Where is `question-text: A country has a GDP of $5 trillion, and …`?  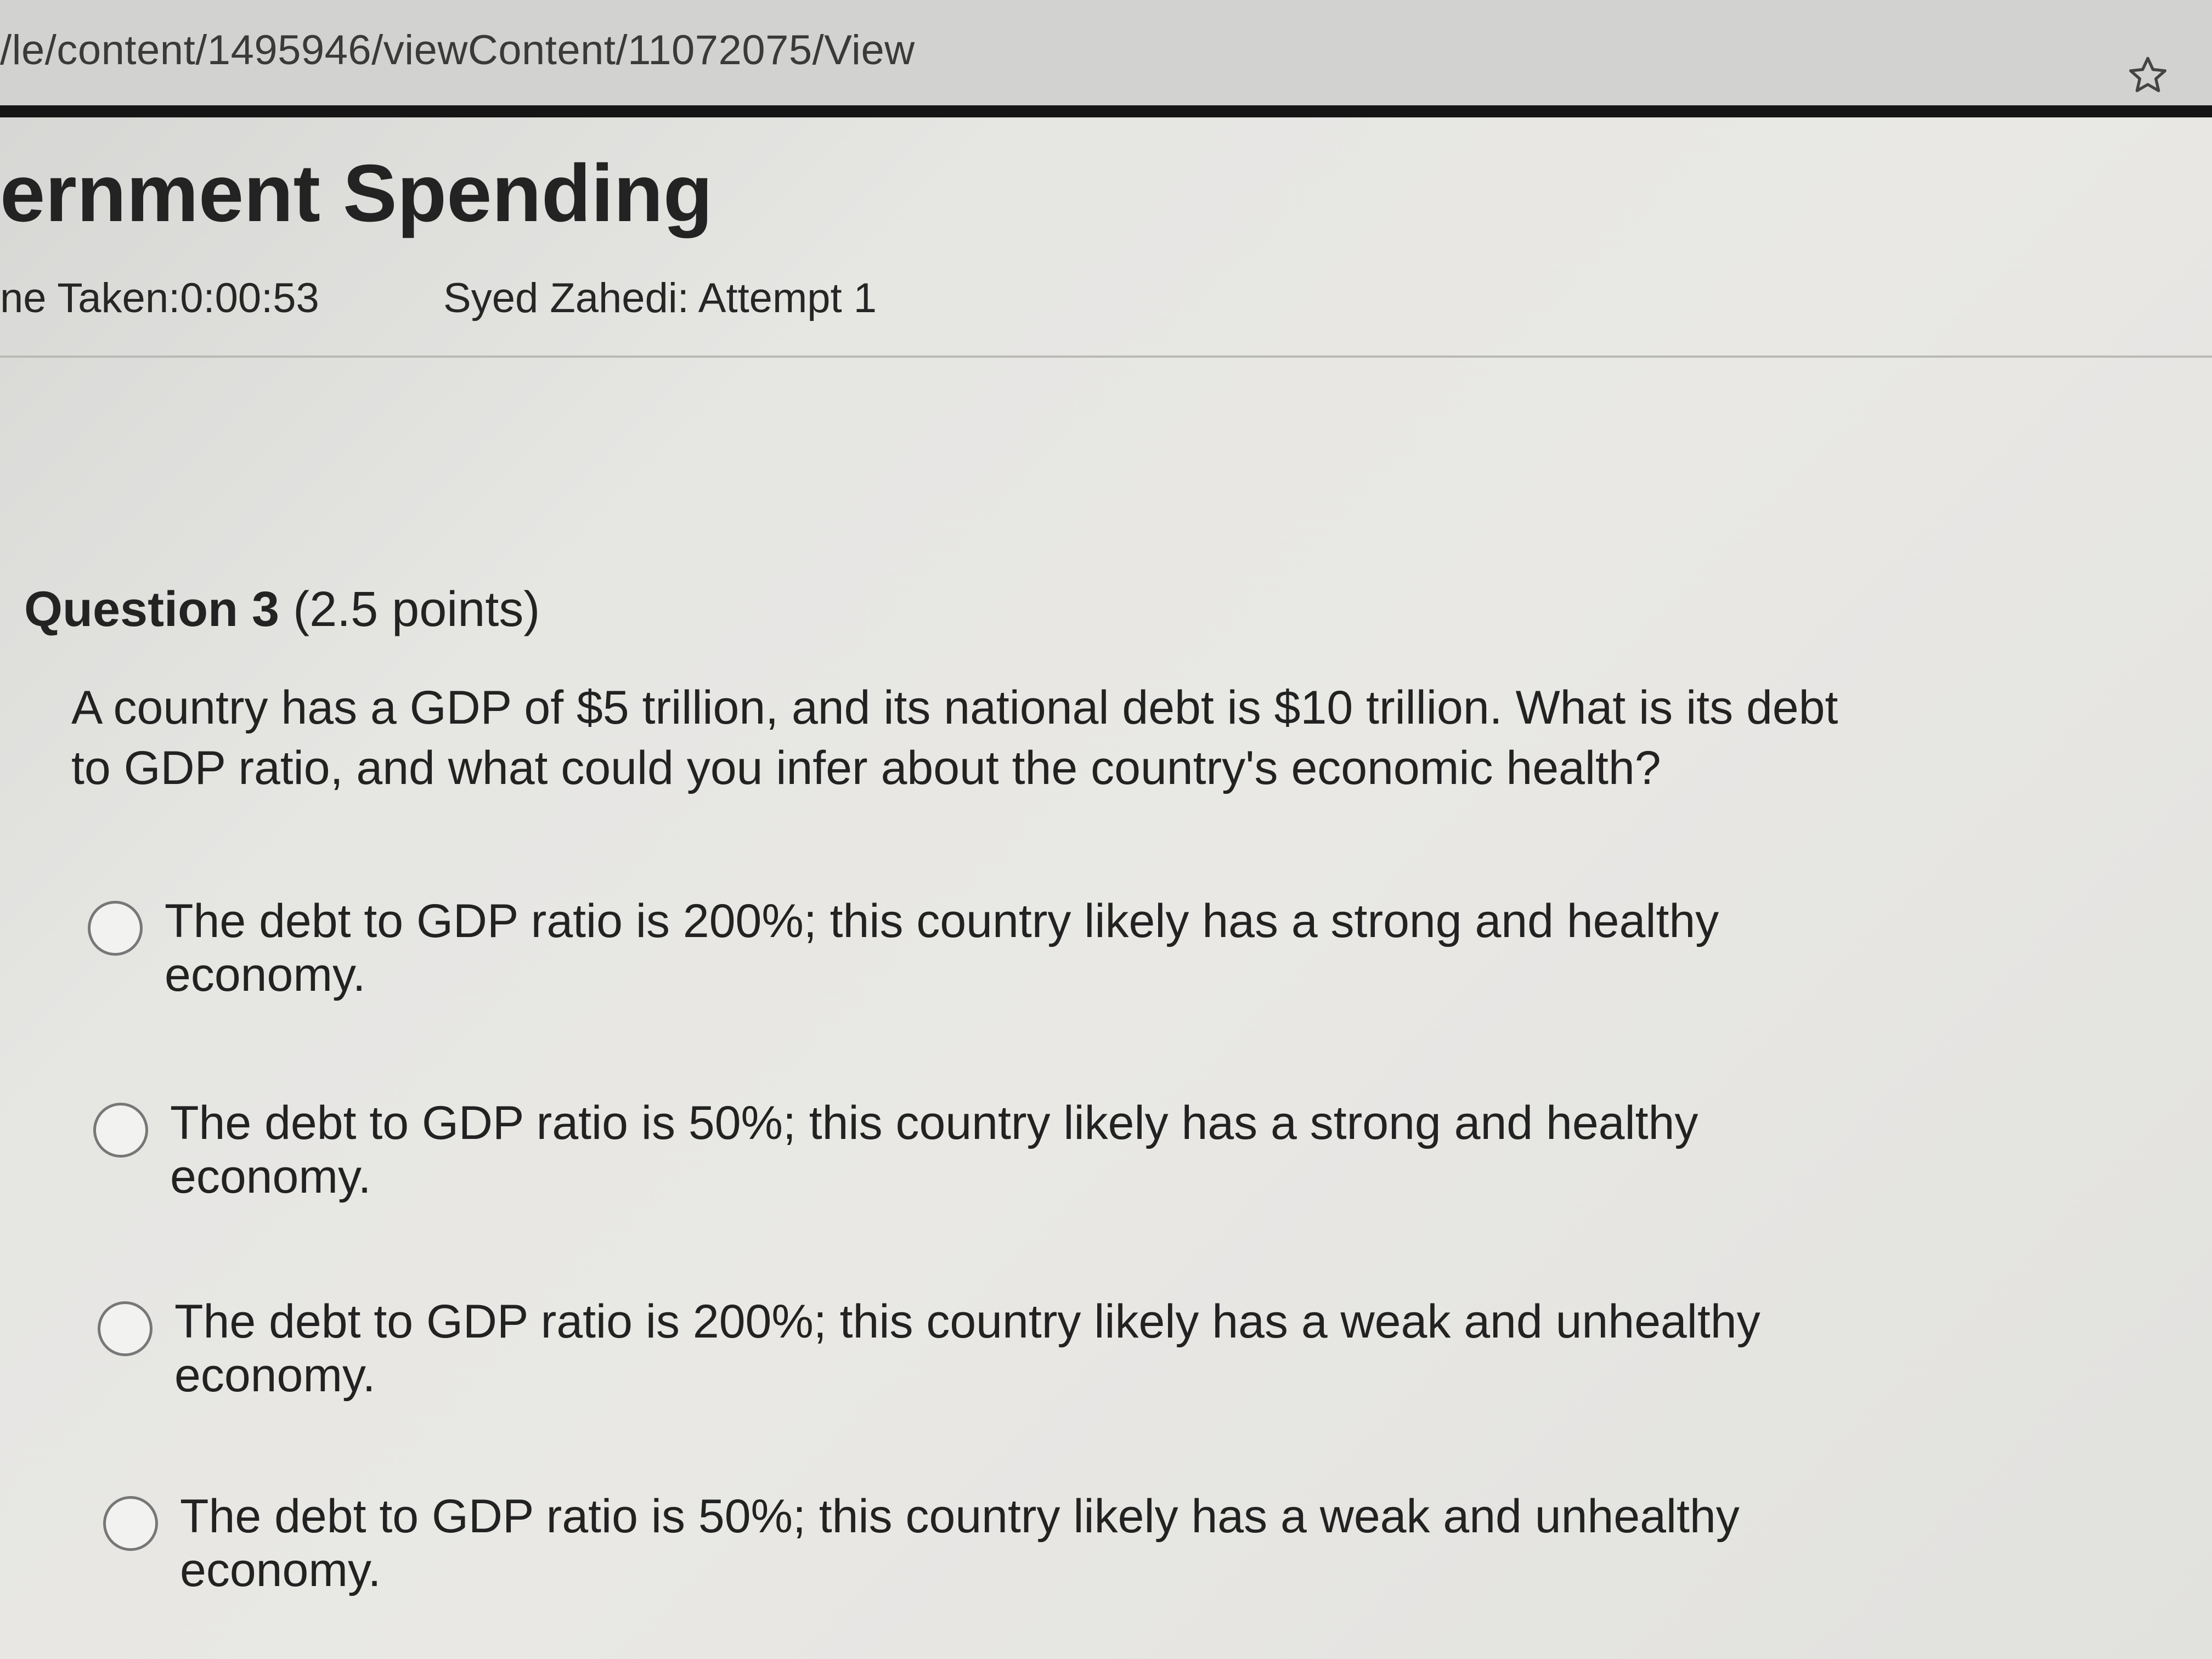 question-text: A country has a GDP of $5 trillion, and … is located at coordinates (955, 737).